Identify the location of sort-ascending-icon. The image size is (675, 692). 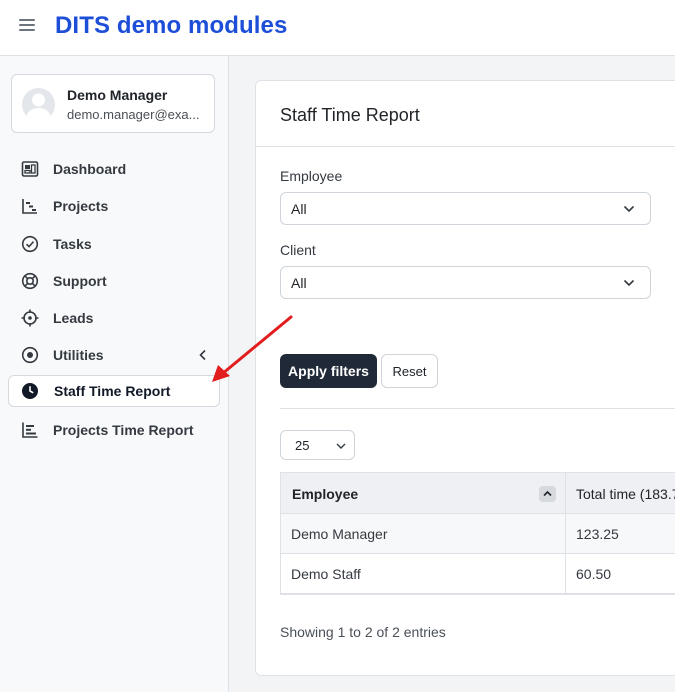
(547, 494).